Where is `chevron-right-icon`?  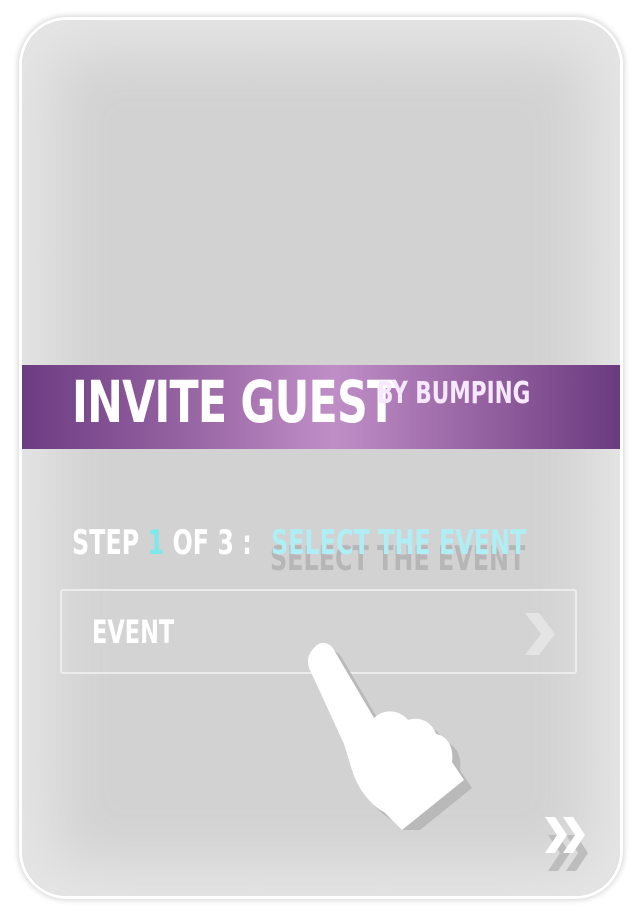
chevron-right-icon is located at coordinates (540, 634).